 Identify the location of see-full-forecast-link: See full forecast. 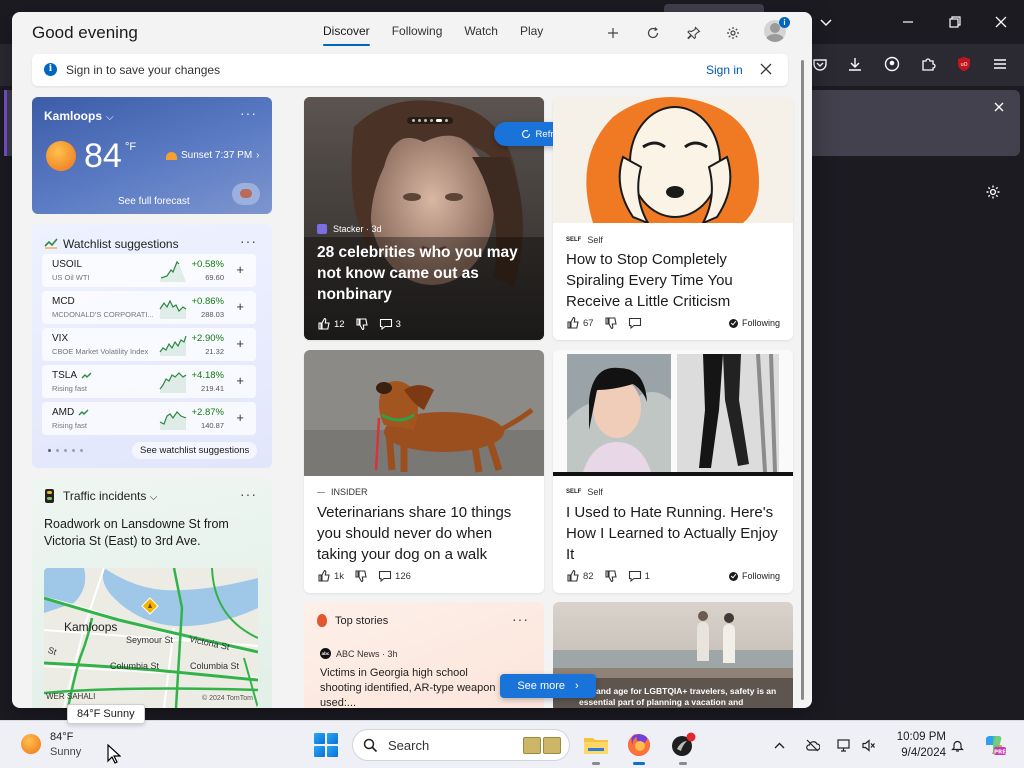
(154, 201).